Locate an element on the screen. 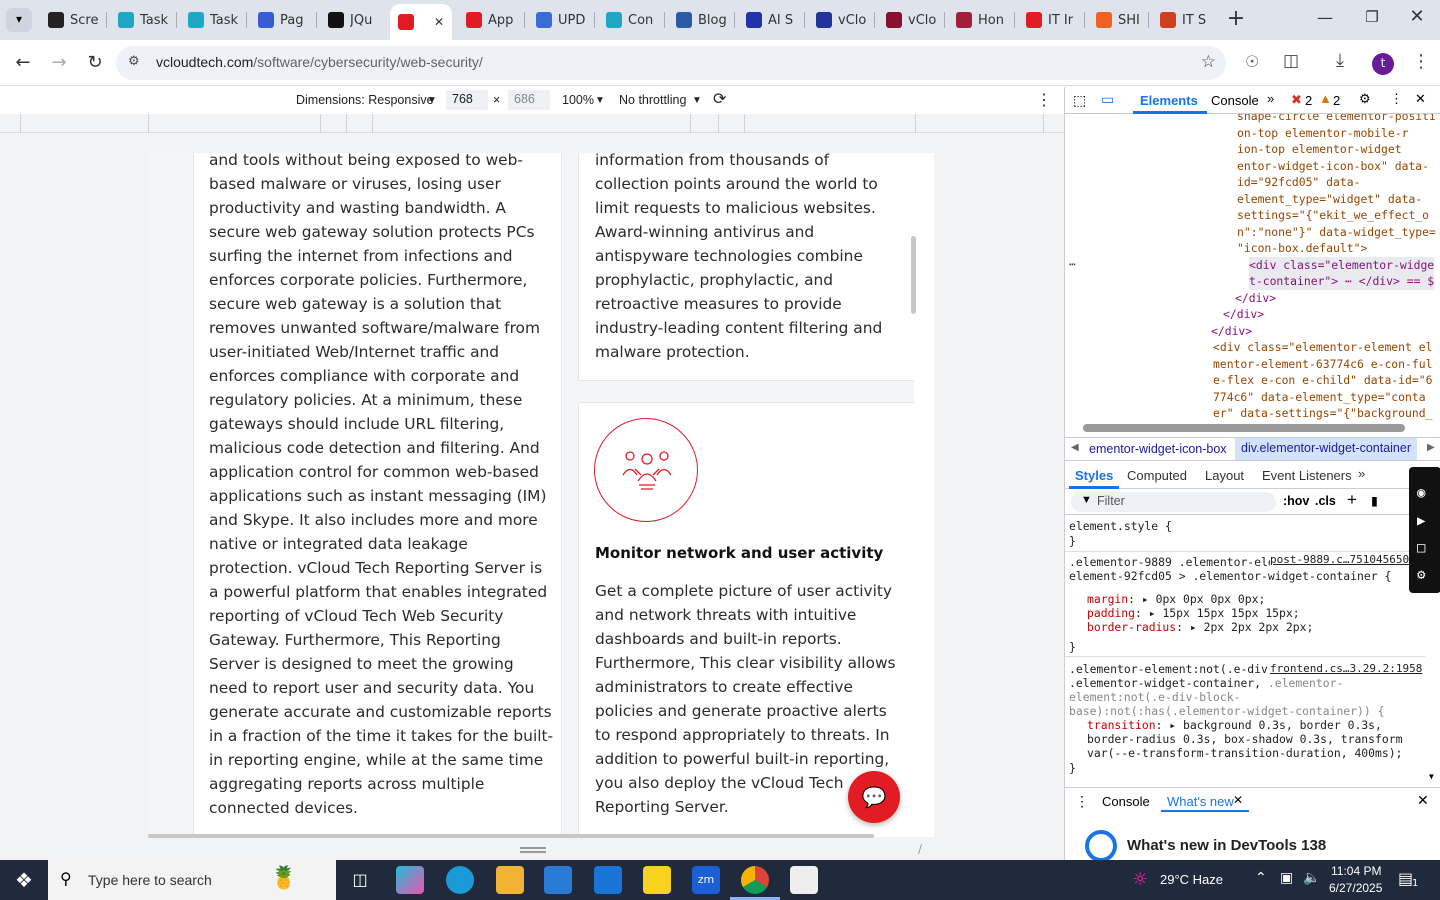 Image resolution: width=1440 pixels, height=900 pixels. browser-tab: UPD is located at coordinates (561, 20).